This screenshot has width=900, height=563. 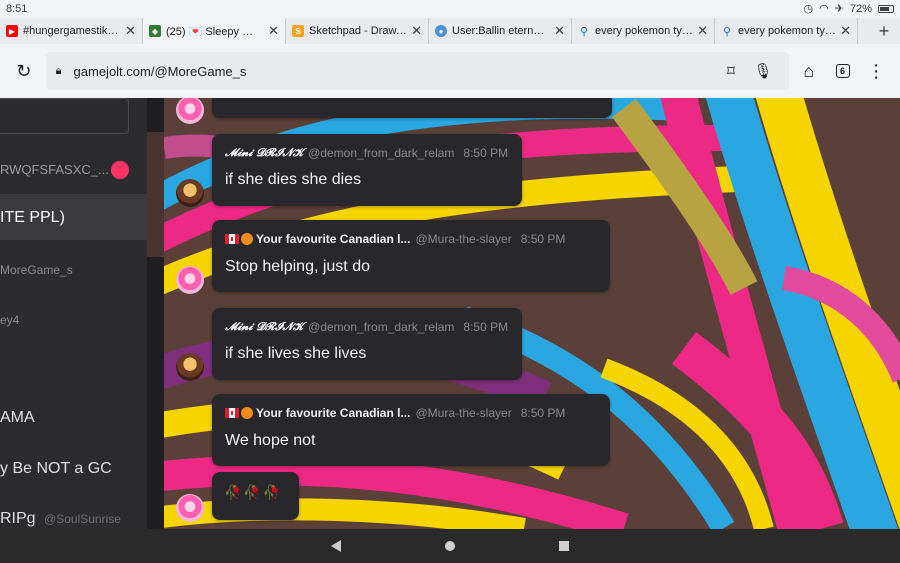 I want to click on sidebar-item-label: RIPg, so click(x=18, y=518).